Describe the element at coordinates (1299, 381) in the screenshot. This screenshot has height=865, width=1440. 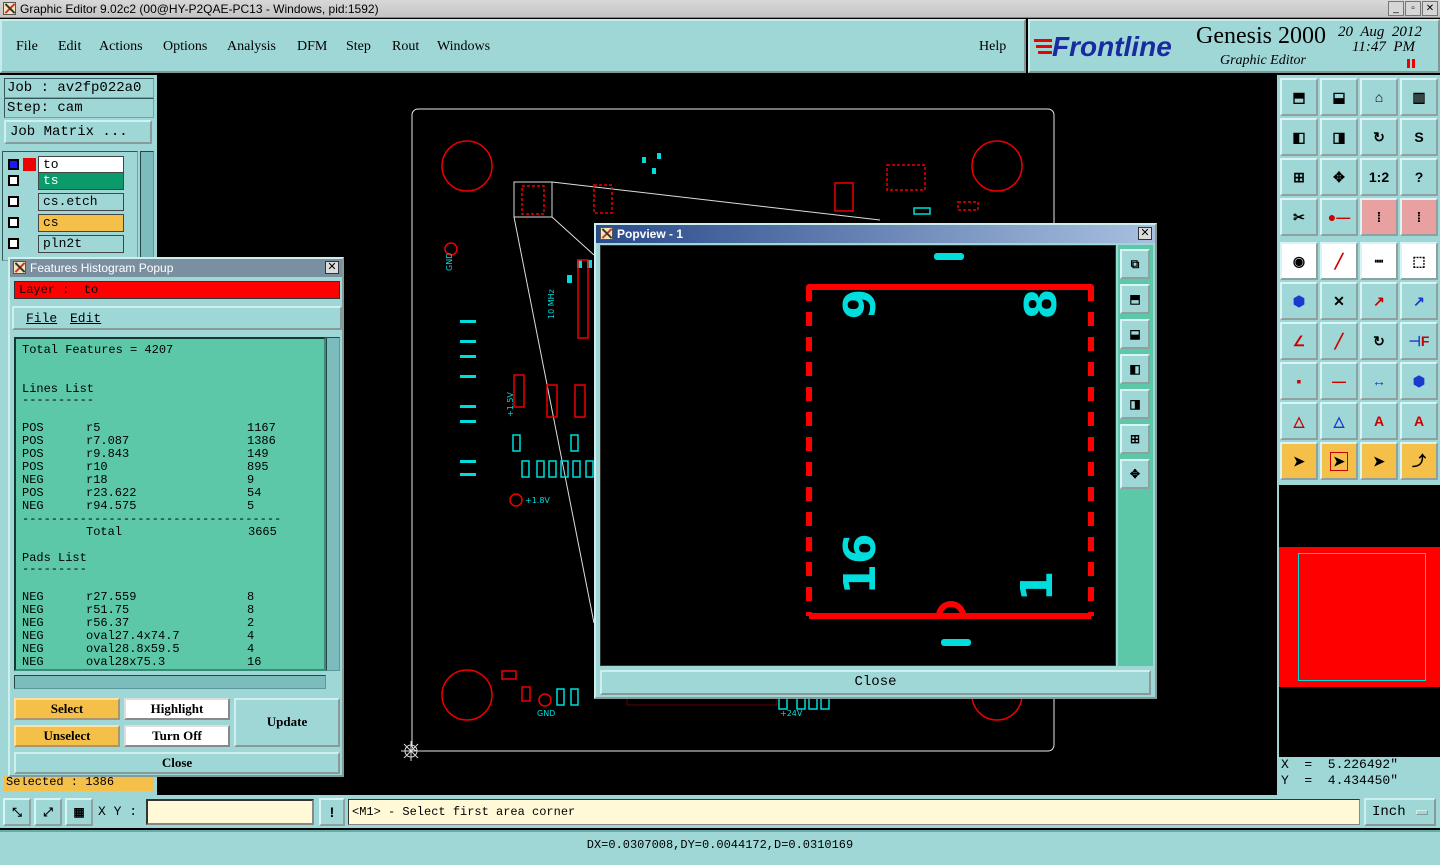
I see `snap-pad-icon: ▪` at that location.